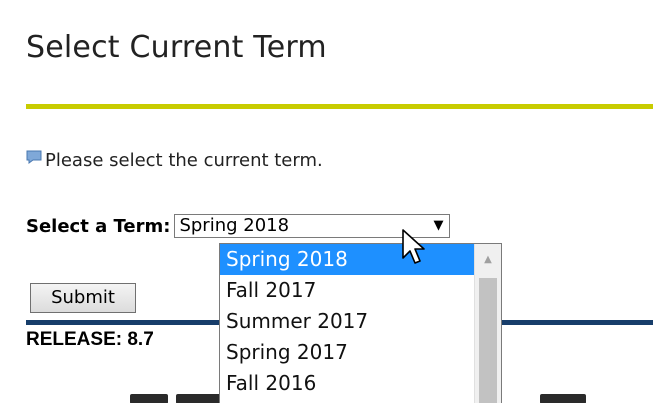  I want to click on term-option: Fall 2016, so click(360, 383).